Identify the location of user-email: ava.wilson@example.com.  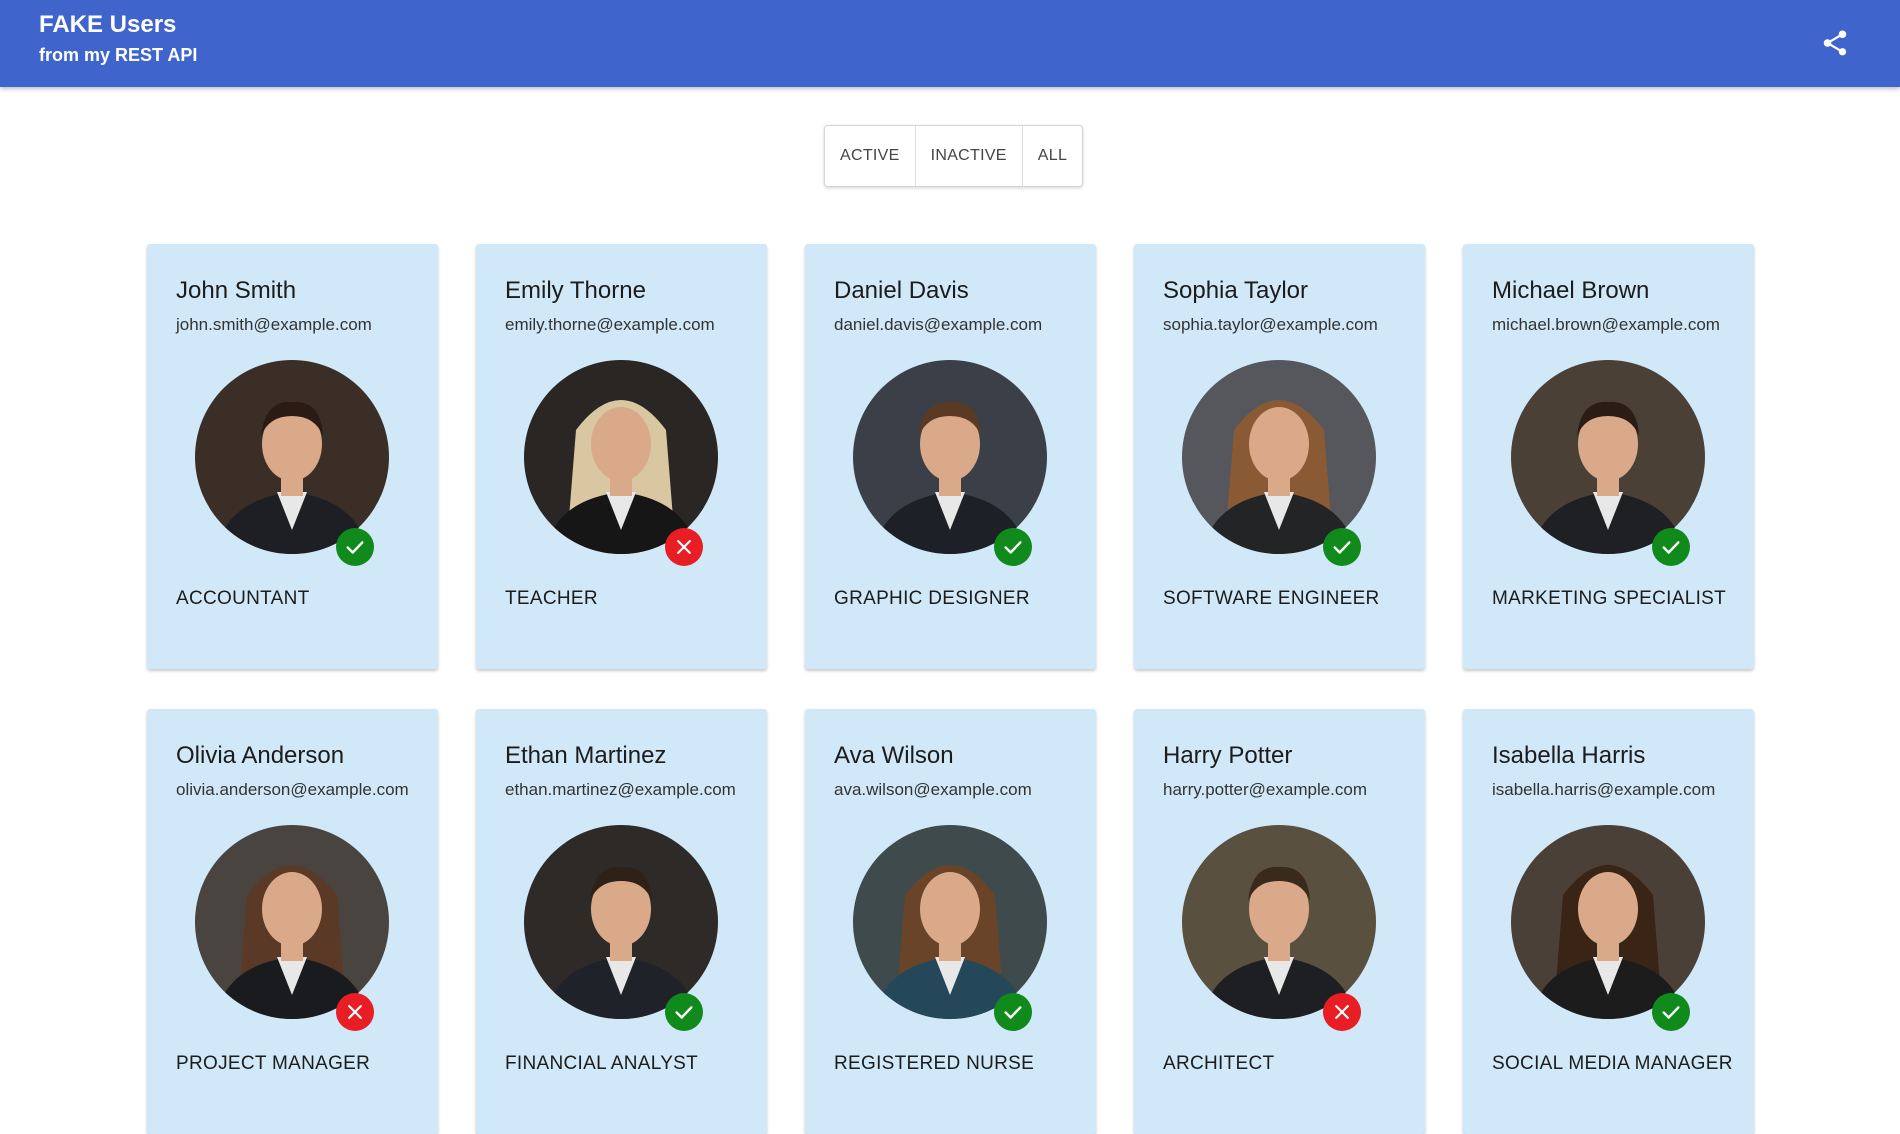
(933, 789).